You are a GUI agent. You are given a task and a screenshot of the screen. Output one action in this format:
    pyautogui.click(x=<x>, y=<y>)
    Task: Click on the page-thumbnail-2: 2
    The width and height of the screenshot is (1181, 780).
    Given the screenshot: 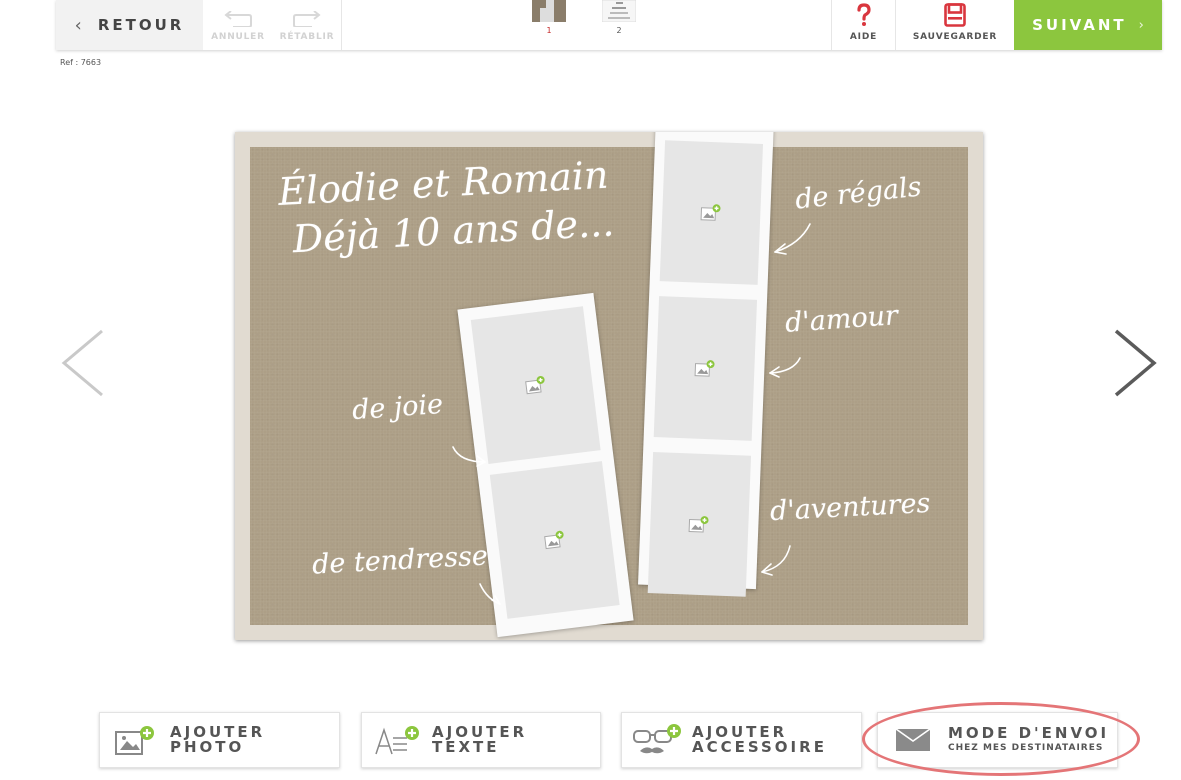 What is the action you would take?
    pyautogui.click(x=619, y=17)
    